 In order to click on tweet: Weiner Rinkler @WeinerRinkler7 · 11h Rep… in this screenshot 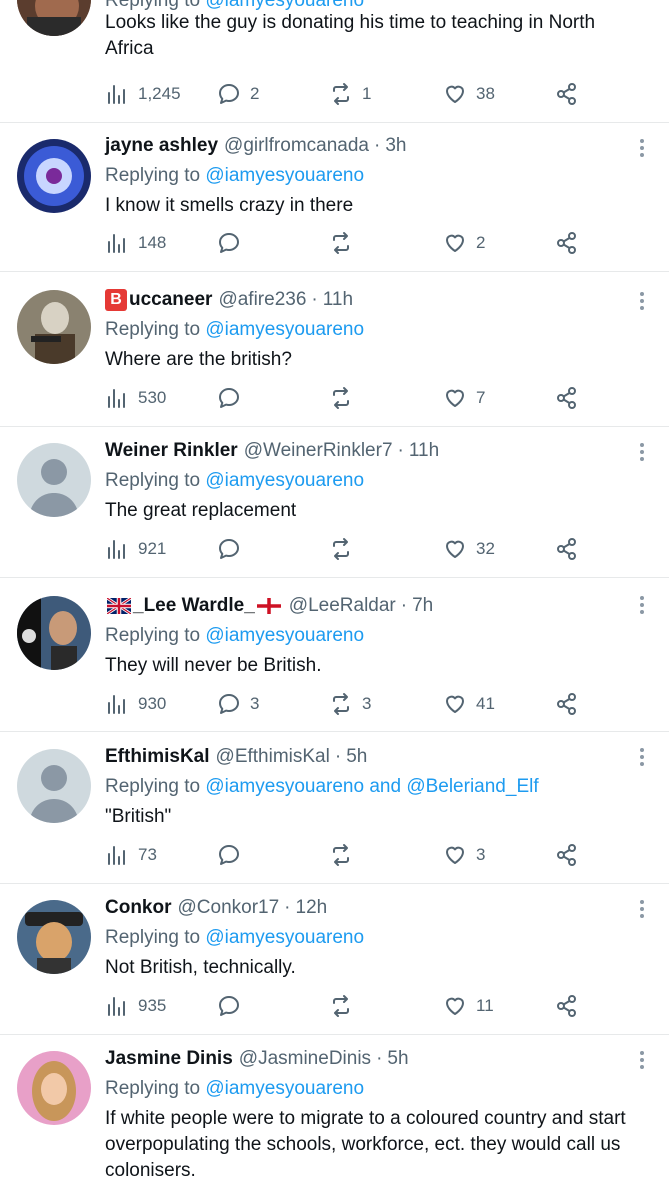, I will do `click(334, 502)`.